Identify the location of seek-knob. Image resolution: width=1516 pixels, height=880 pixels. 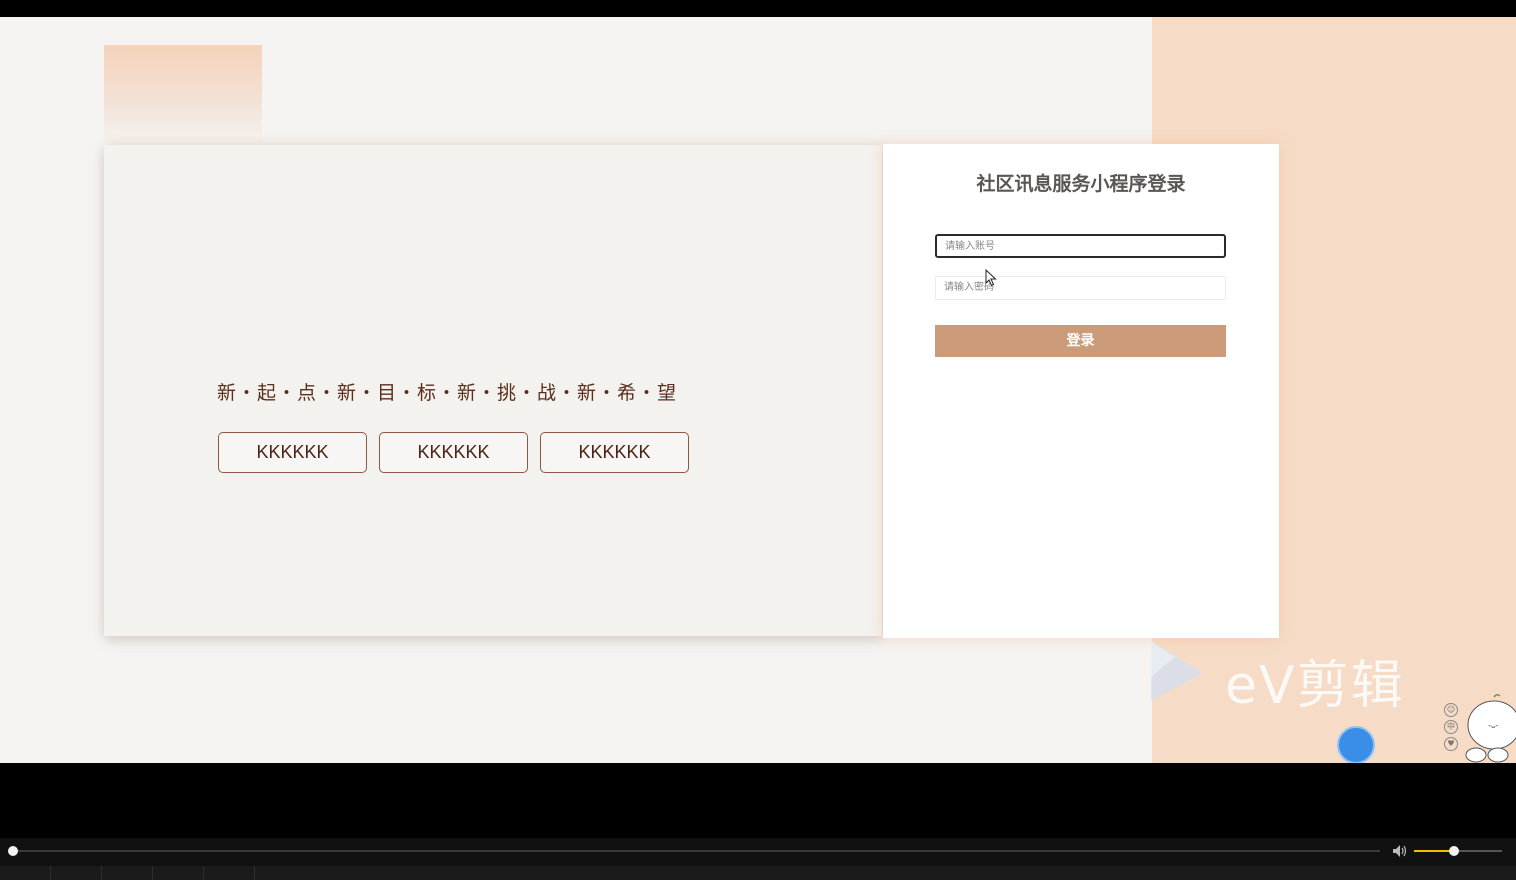
(13, 851).